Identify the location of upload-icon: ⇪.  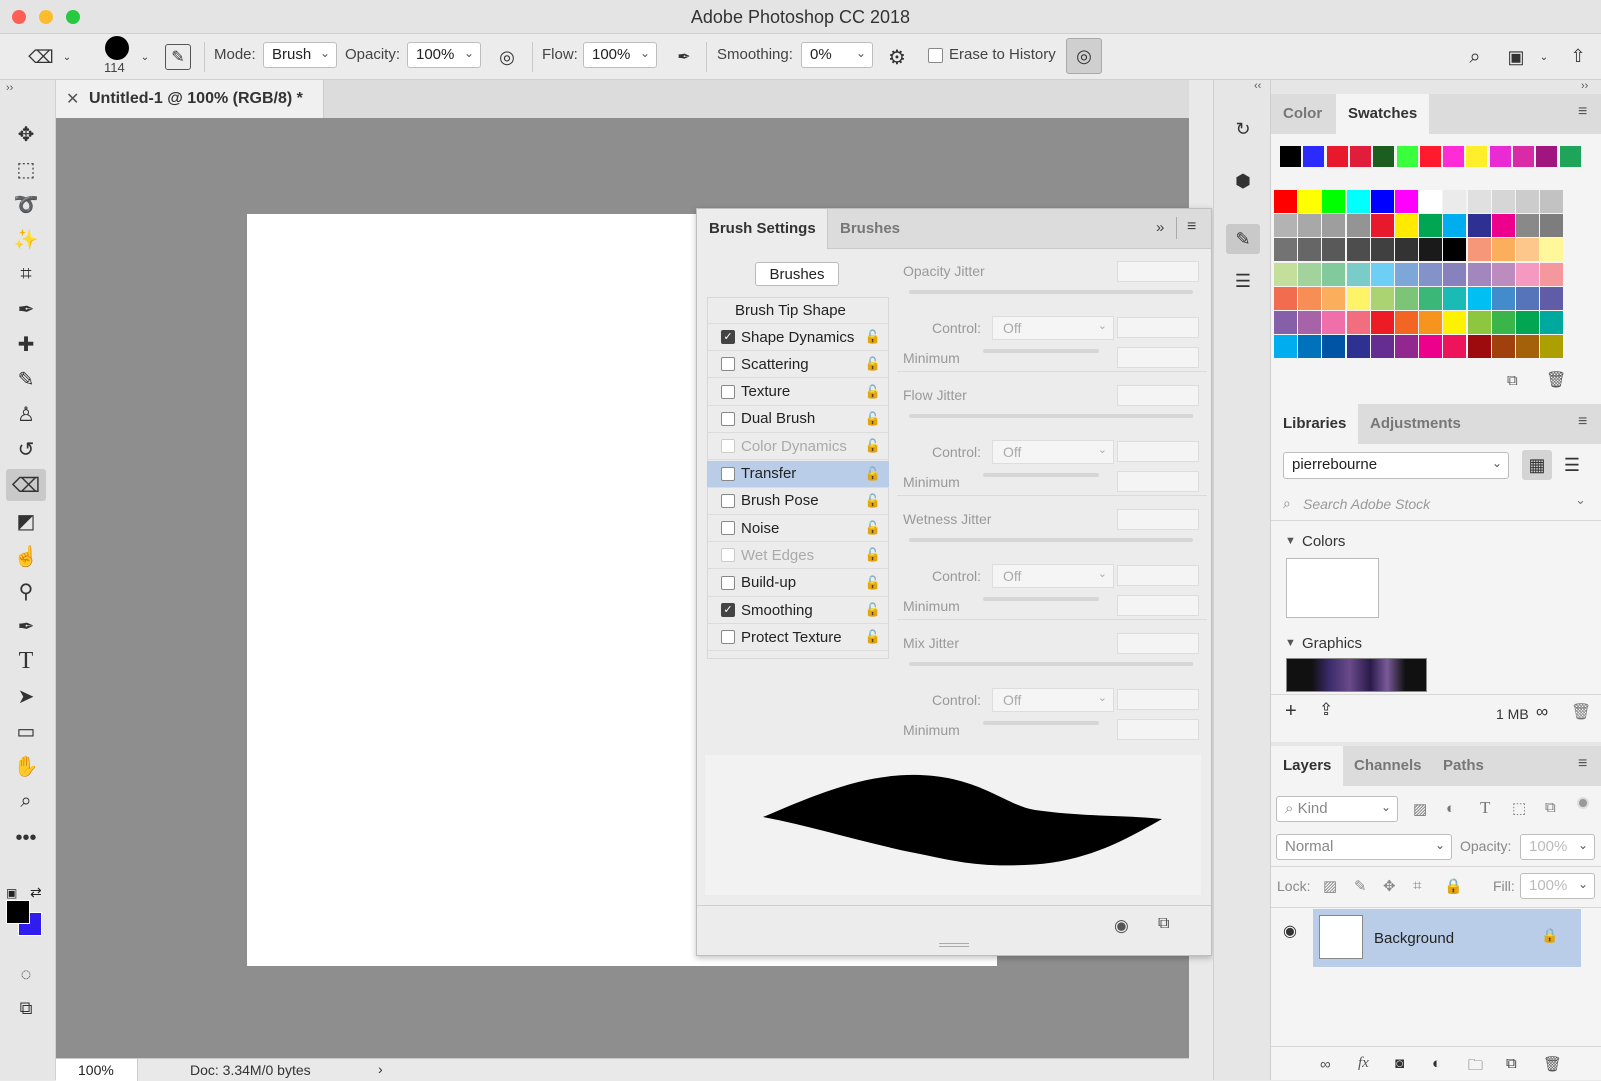
(1326, 710).